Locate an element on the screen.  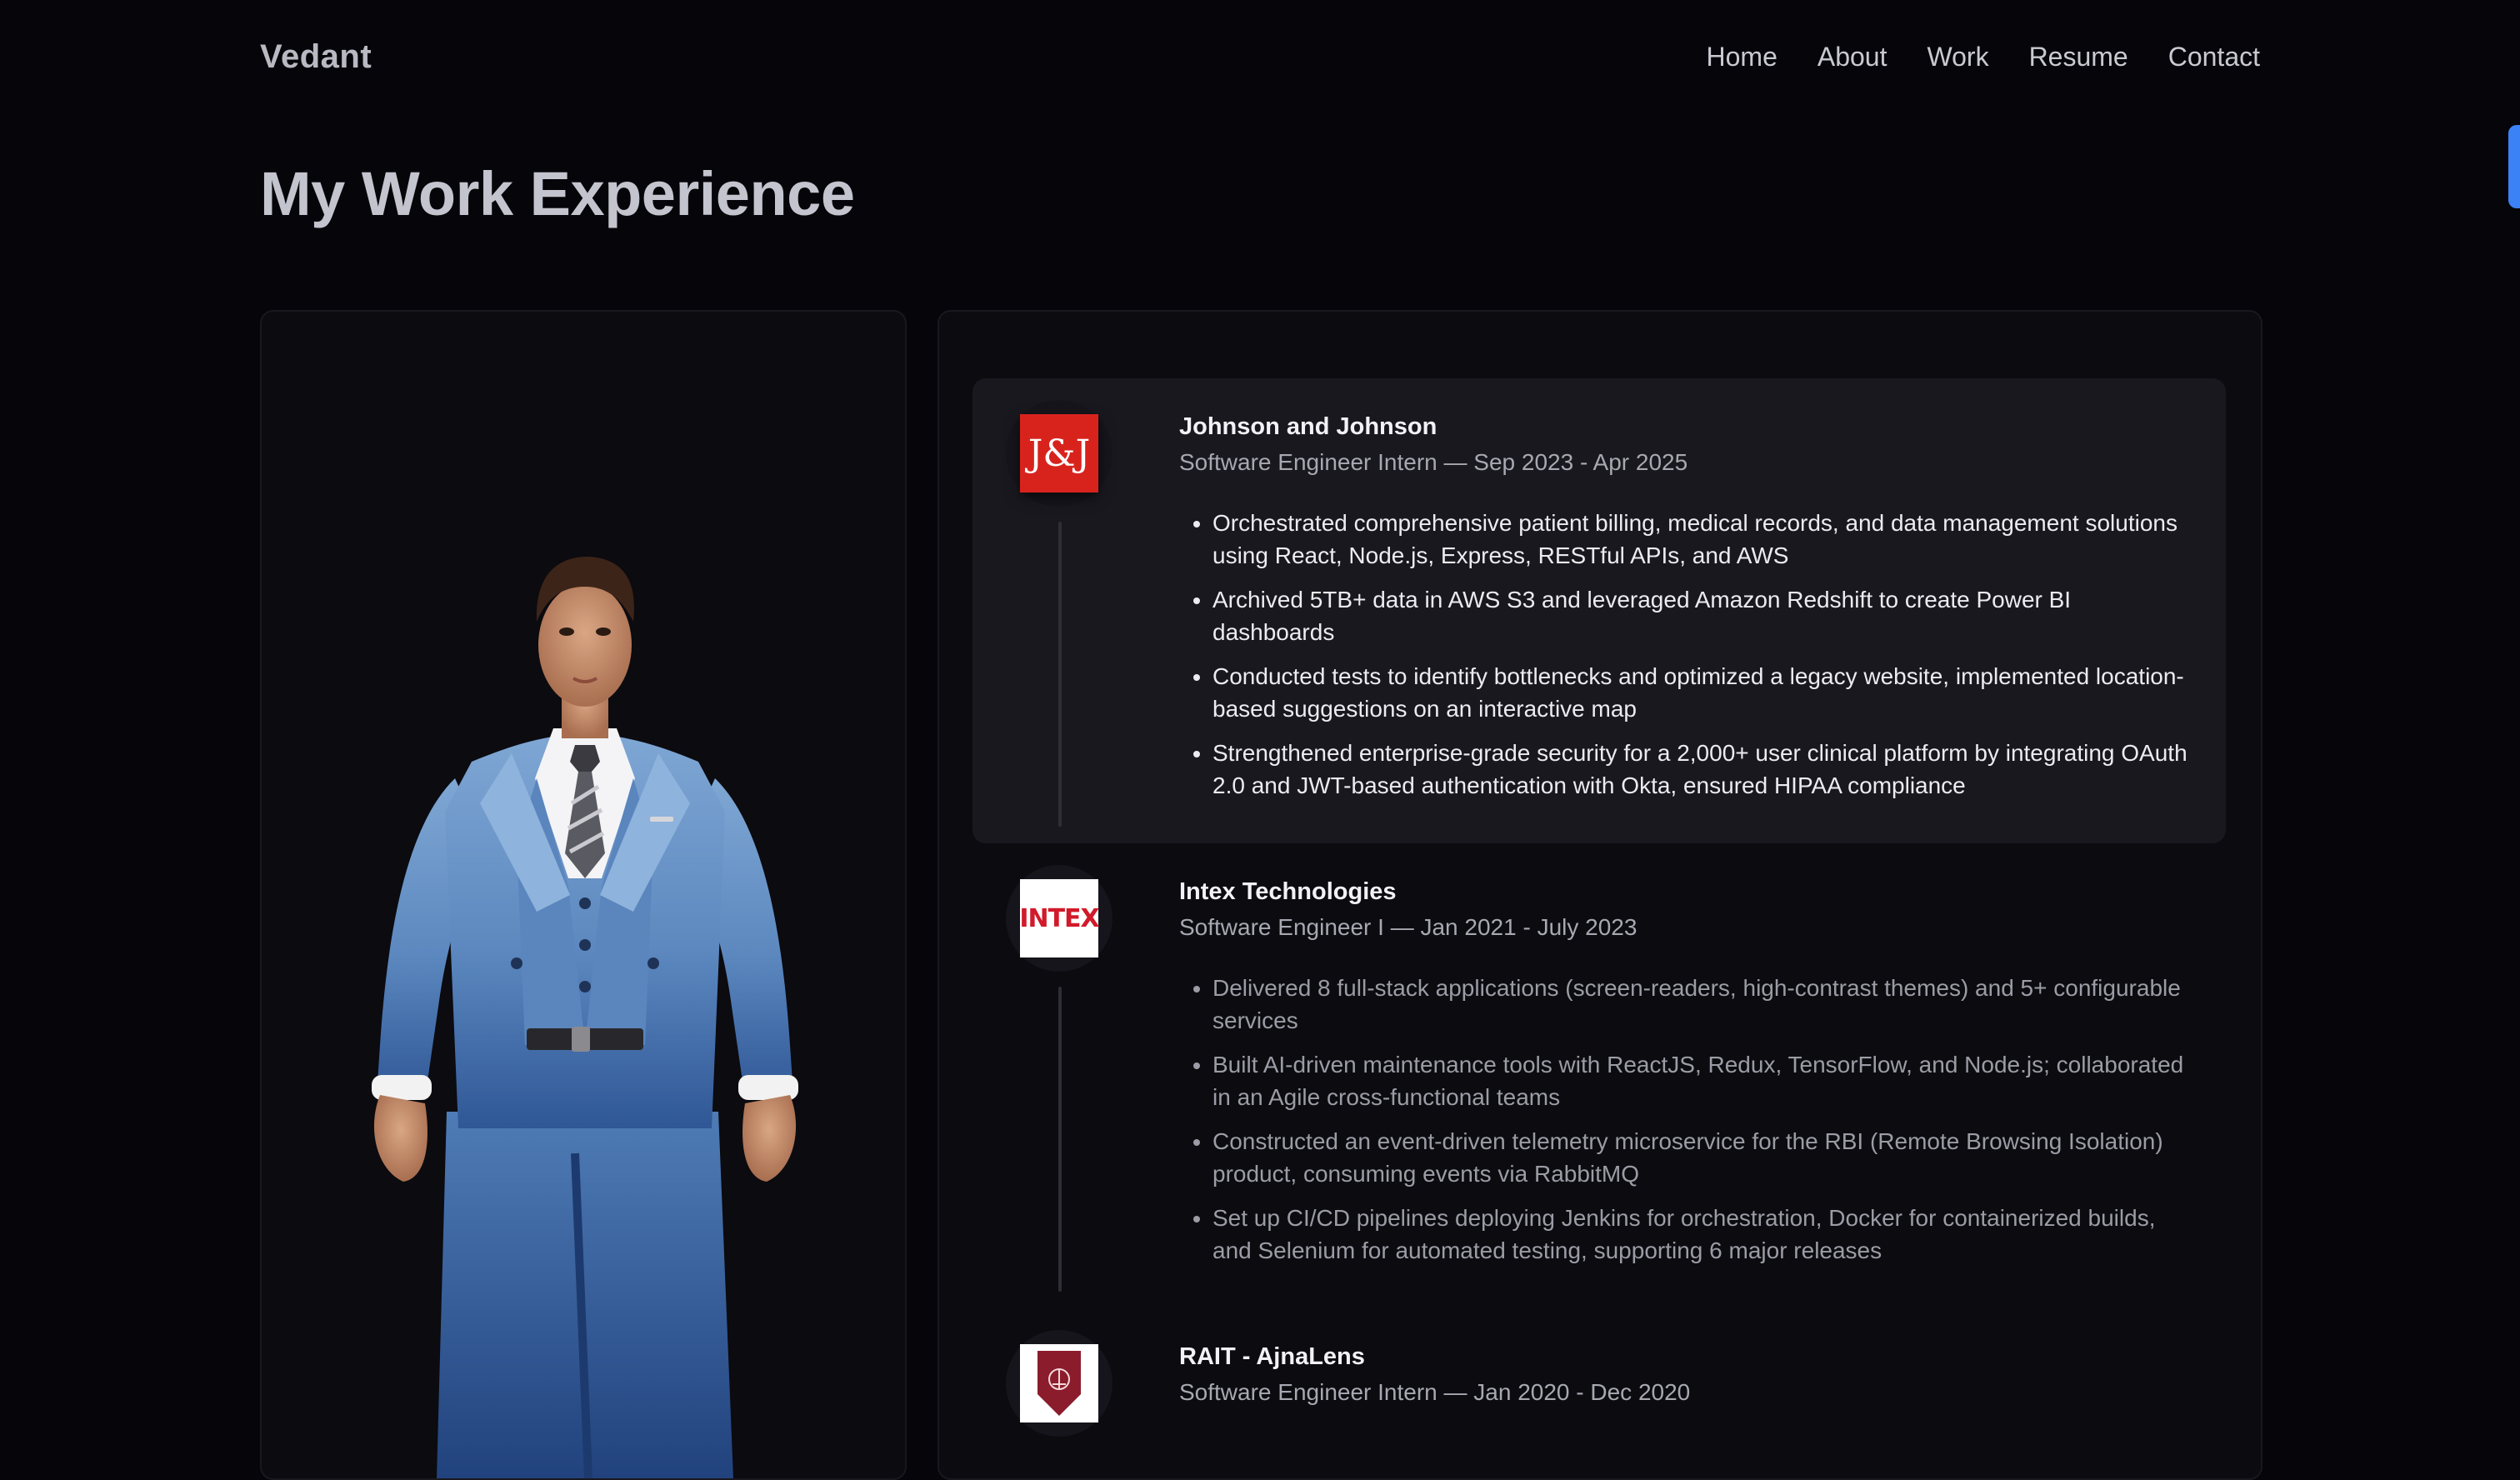
nav-link-work: Work is located at coordinates (1957, 57).